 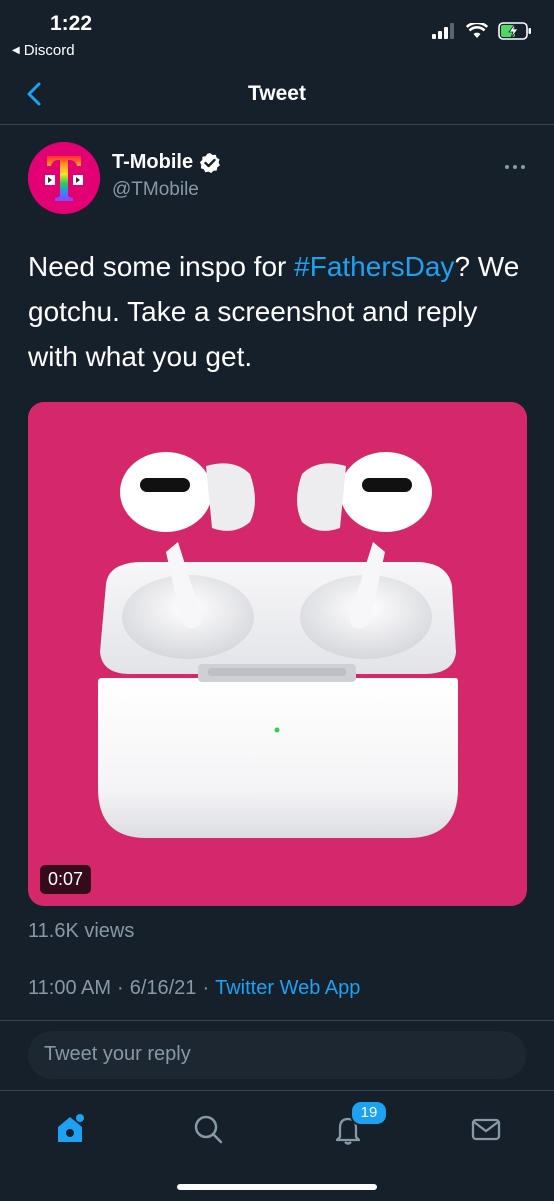 I want to click on mail-icon, so click(x=486, y=1129).